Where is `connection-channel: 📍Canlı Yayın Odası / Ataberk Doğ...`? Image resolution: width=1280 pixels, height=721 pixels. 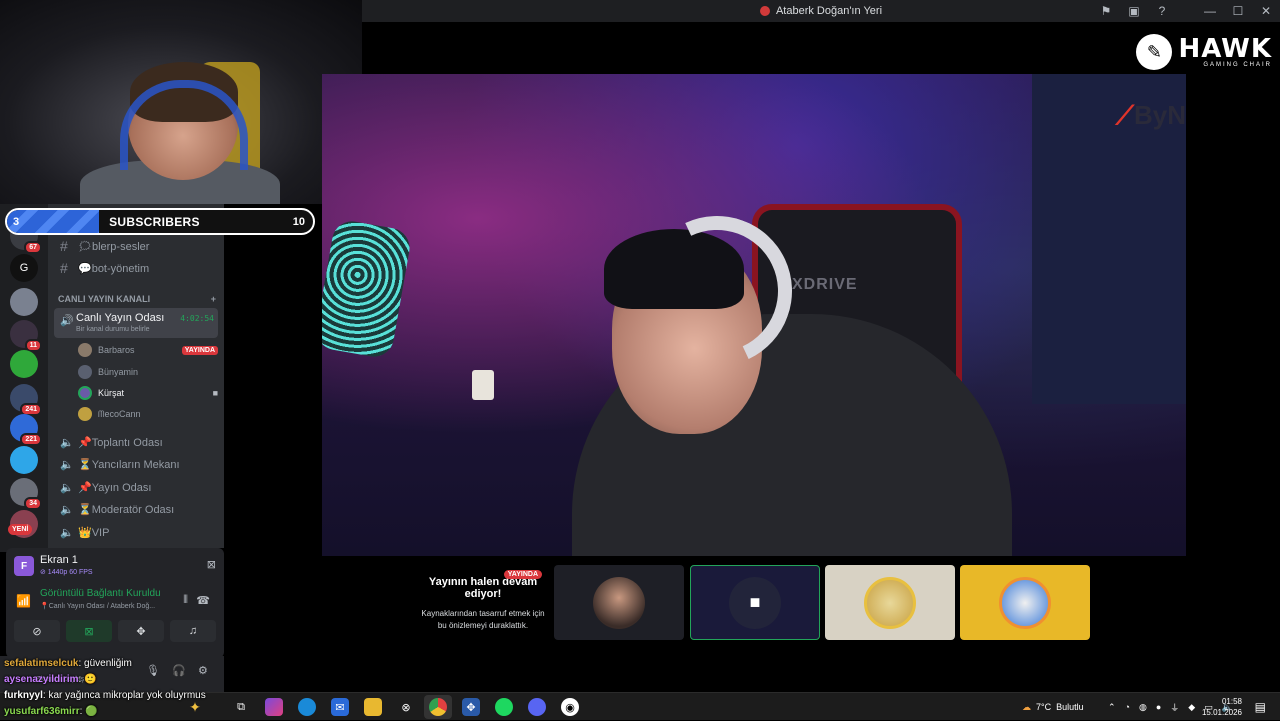
connection-channel: 📍Canlı Yayın Odası / Ataberk Doğ... is located at coordinates (97, 606).